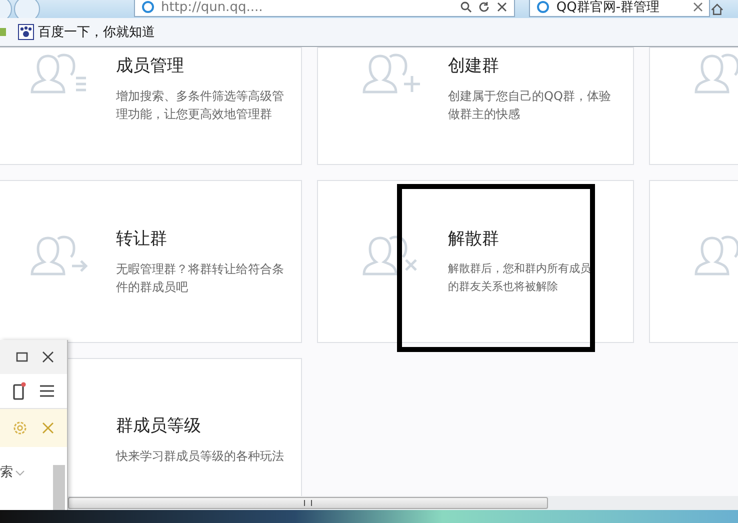 This screenshot has height=523, width=738. What do you see at coordinates (20, 473) in the screenshot?
I see `chevron-down-icon` at bounding box center [20, 473].